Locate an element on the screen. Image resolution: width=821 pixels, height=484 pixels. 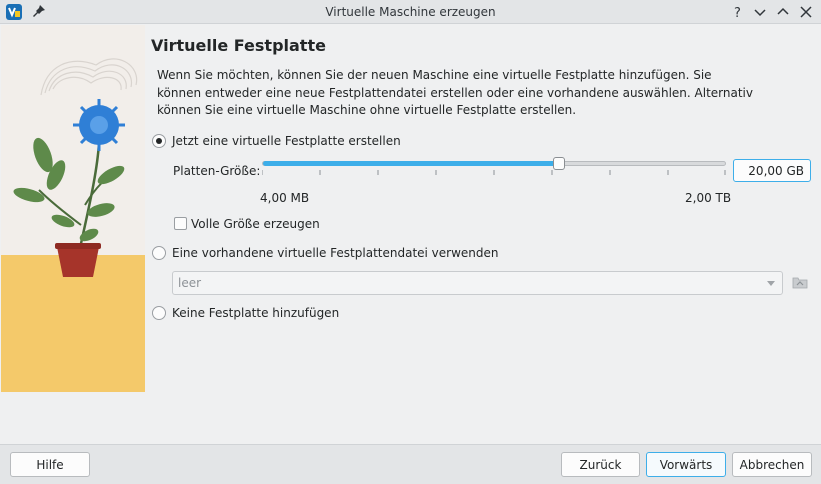
chevron-down-icon is located at coordinates (771, 283).